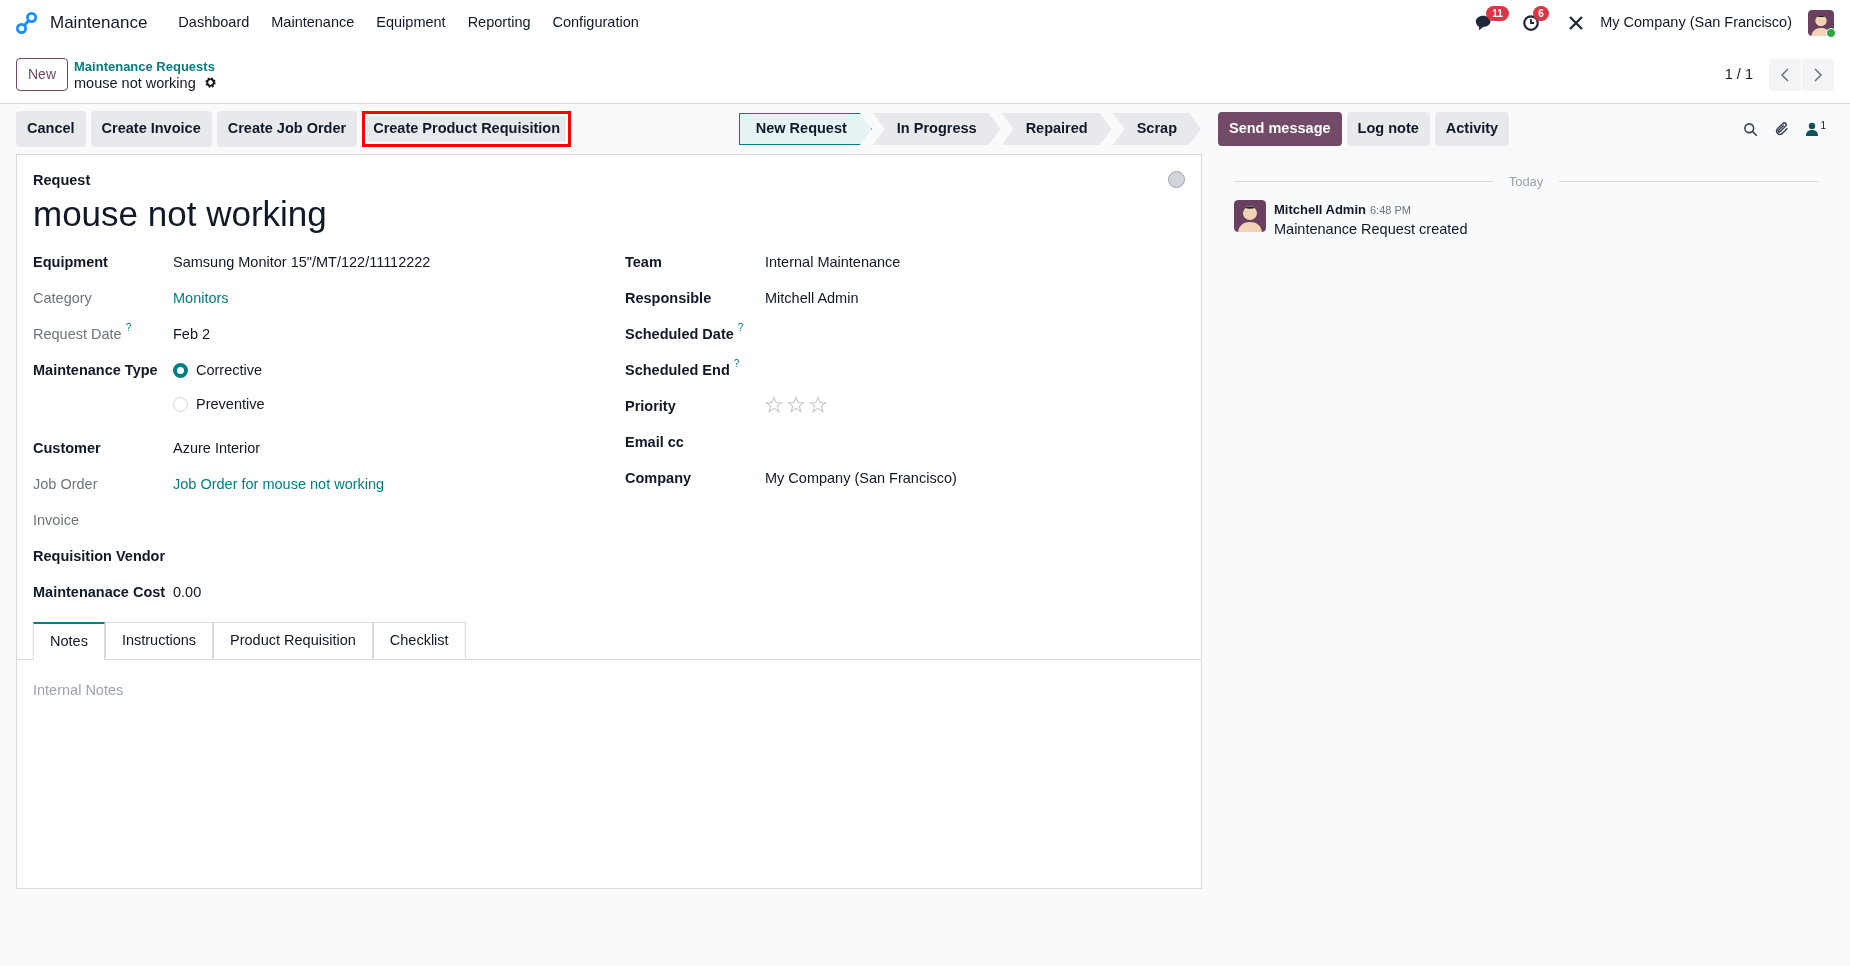 This screenshot has width=1850, height=966. What do you see at coordinates (1497, 13) in the screenshot?
I see `notification-badge: 11` at bounding box center [1497, 13].